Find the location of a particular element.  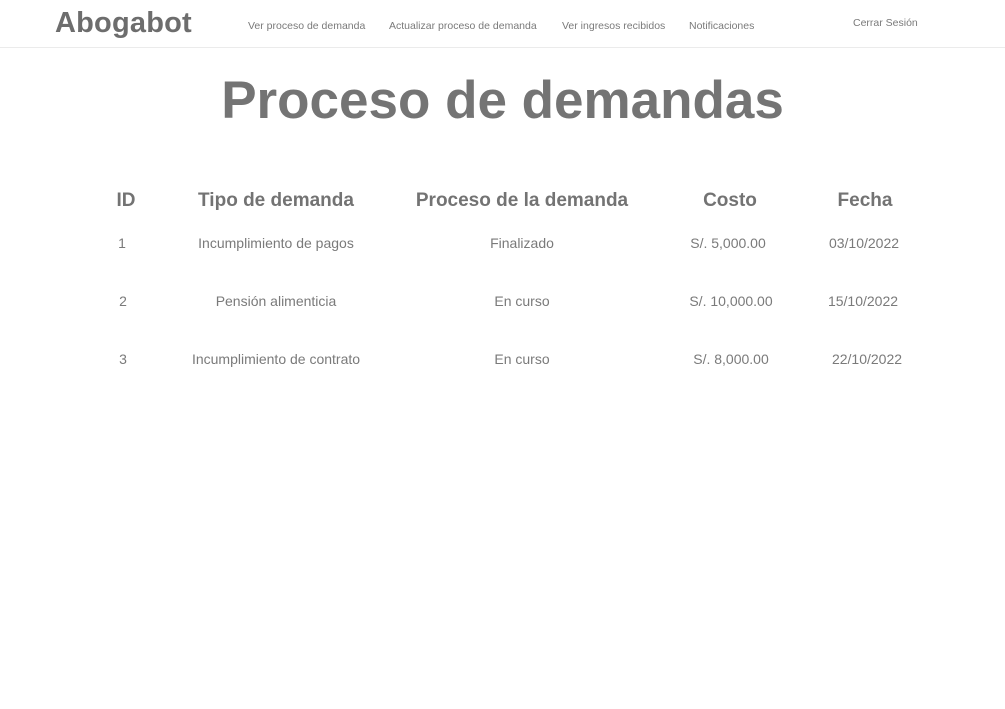

brand-logo: Abogabot is located at coordinates (123, 23).